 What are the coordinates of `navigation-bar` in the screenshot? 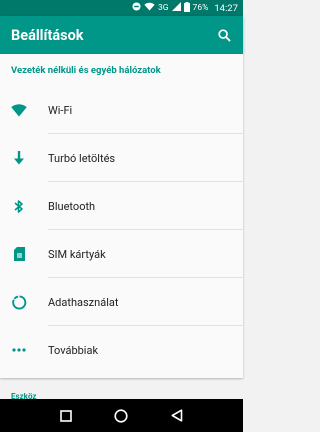 It's located at (121, 415).